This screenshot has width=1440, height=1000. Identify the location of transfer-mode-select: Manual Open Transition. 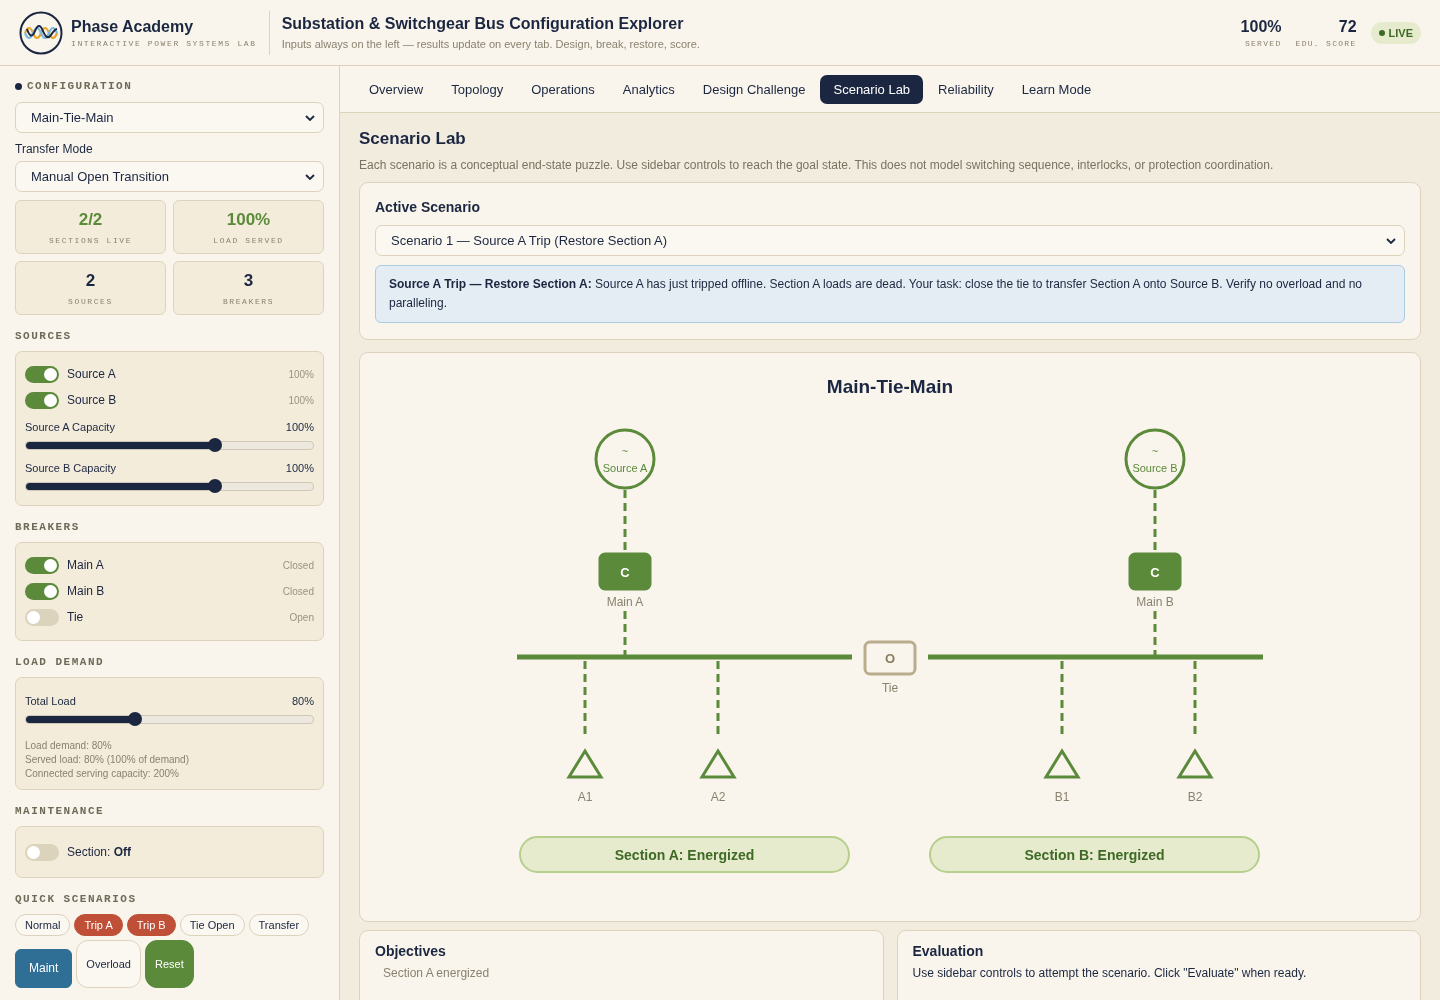
(169, 176).